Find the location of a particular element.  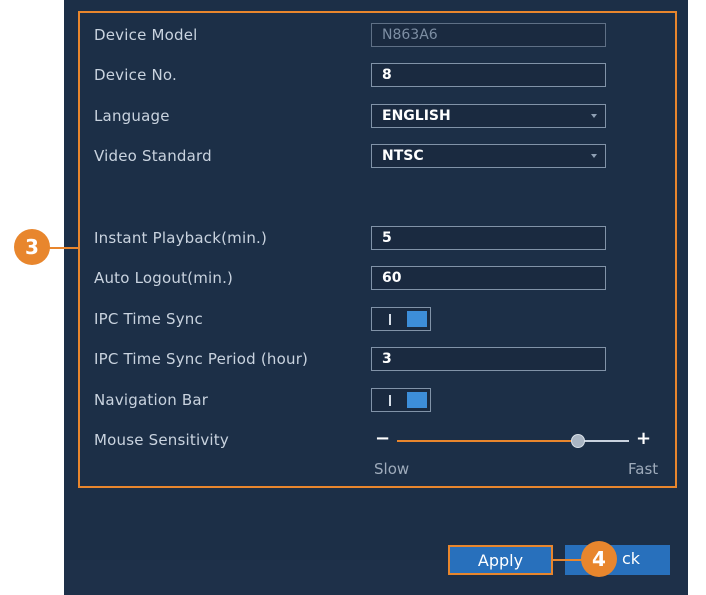

sensitivity-slider-fill is located at coordinates (487, 441).